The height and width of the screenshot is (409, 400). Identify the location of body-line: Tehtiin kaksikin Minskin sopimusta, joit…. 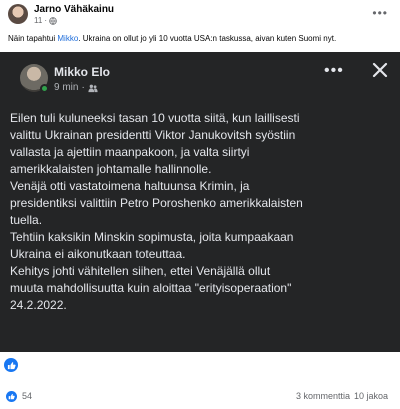
(152, 237).